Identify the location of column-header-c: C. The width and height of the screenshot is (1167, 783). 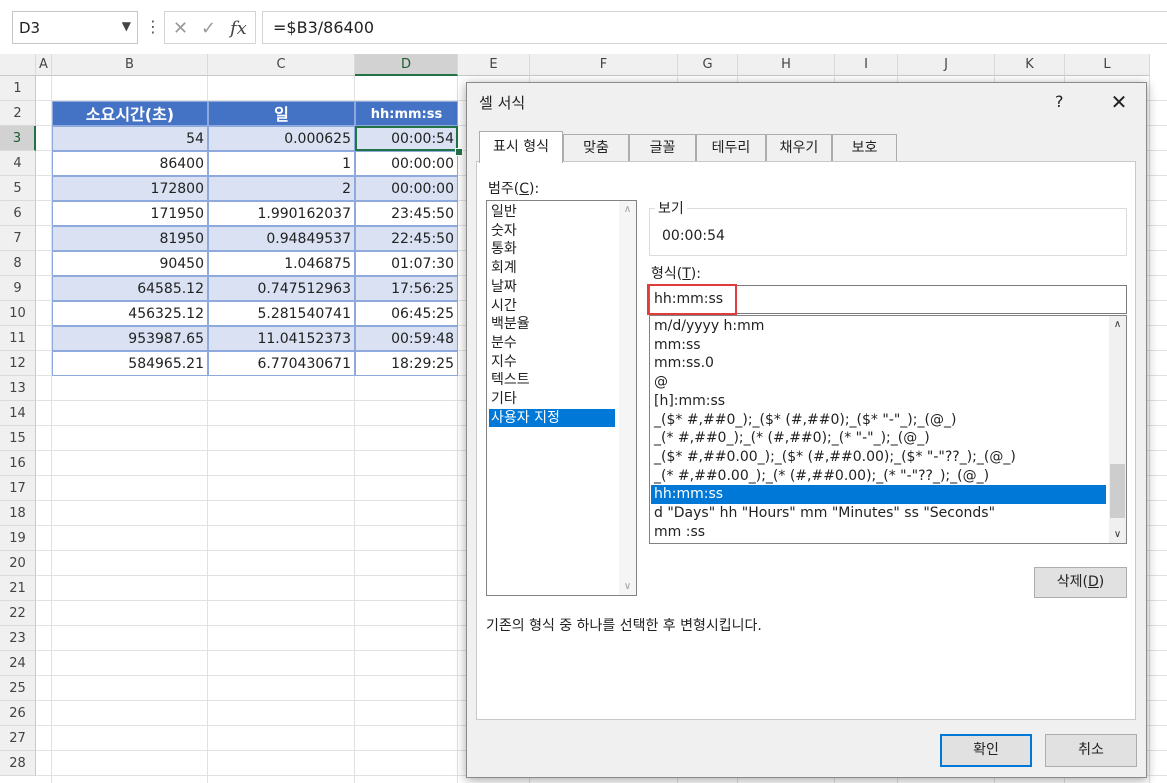
(281, 65).